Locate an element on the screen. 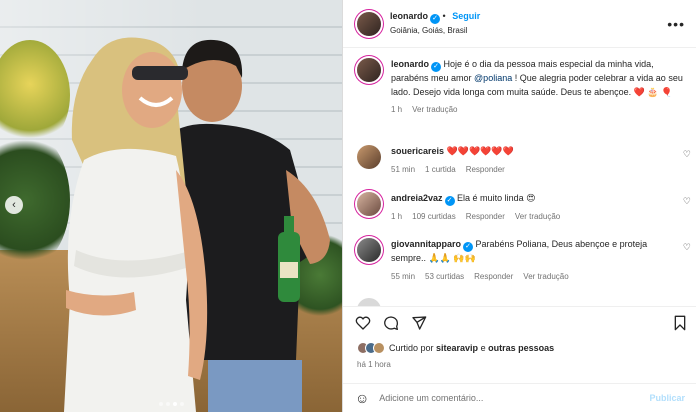 This screenshot has height=412, width=696. comment-likes: 1 curtida is located at coordinates (440, 170).